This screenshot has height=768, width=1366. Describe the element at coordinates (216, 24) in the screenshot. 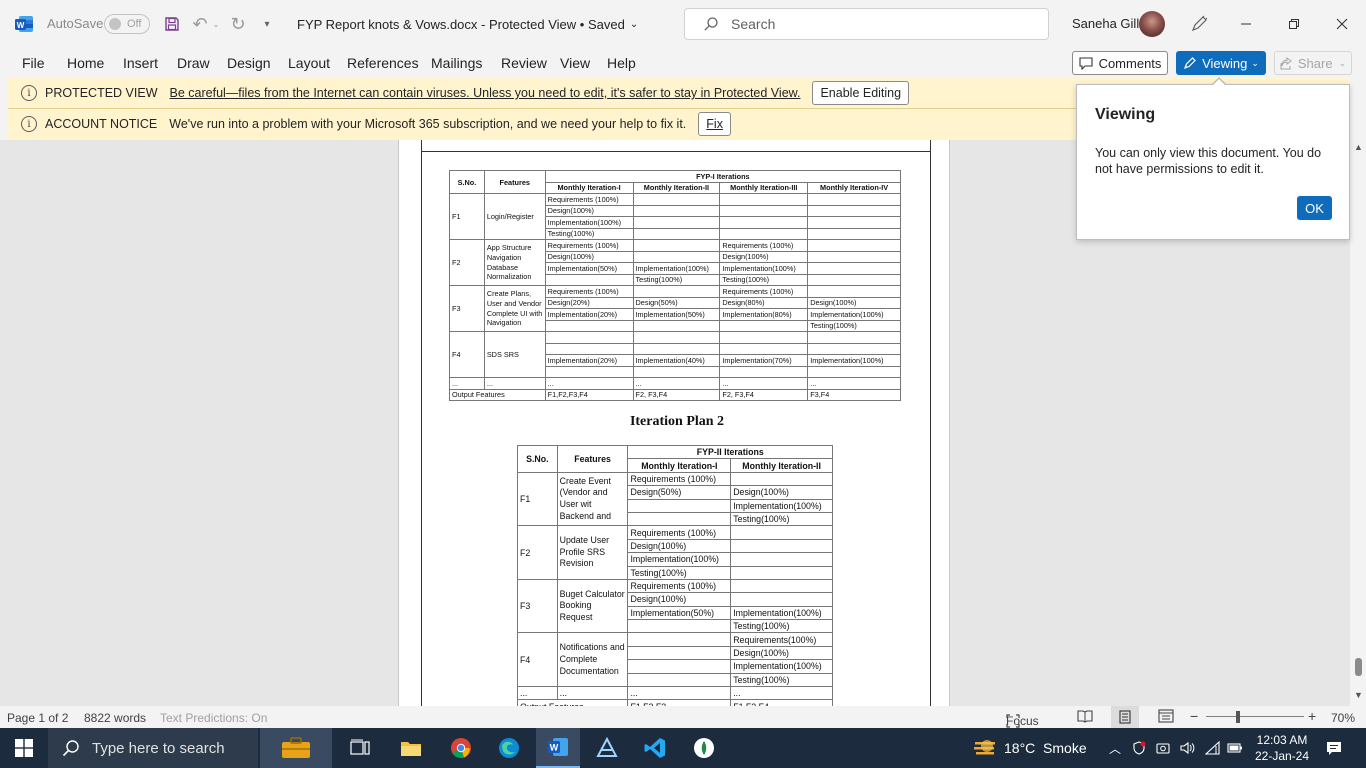

I see `undo-dropdown-icon: ⌄` at that location.